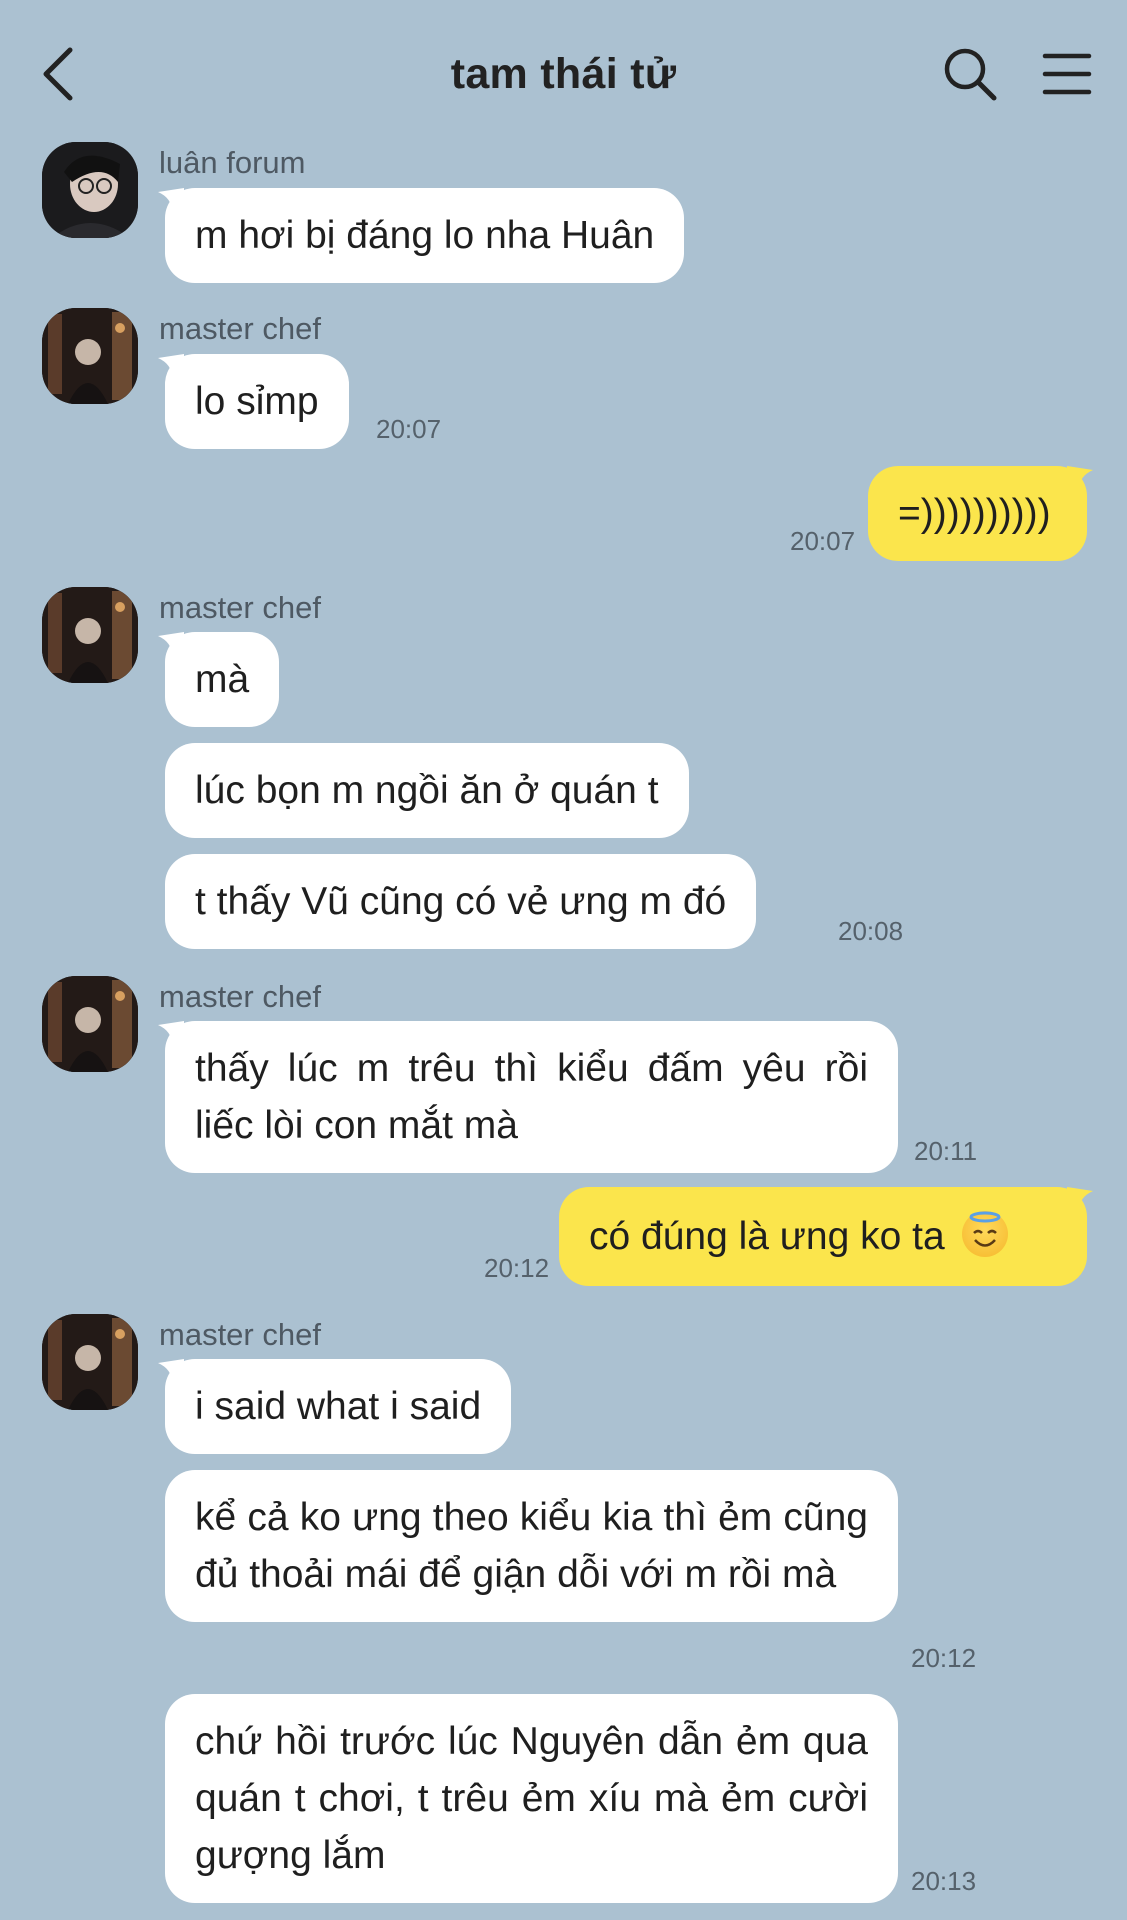 The height and width of the screenshot is (1920, 1127). I want to click on search-icon, so click(970, 74).